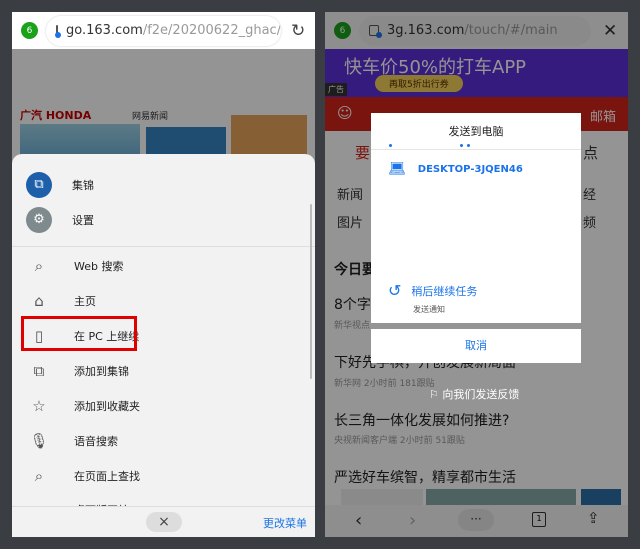 This screenshot has height=549, width=640. What do you see at coordinates (79, 333) in the screenshot?
I see `highlight-box` at bounding box center [79, 333].